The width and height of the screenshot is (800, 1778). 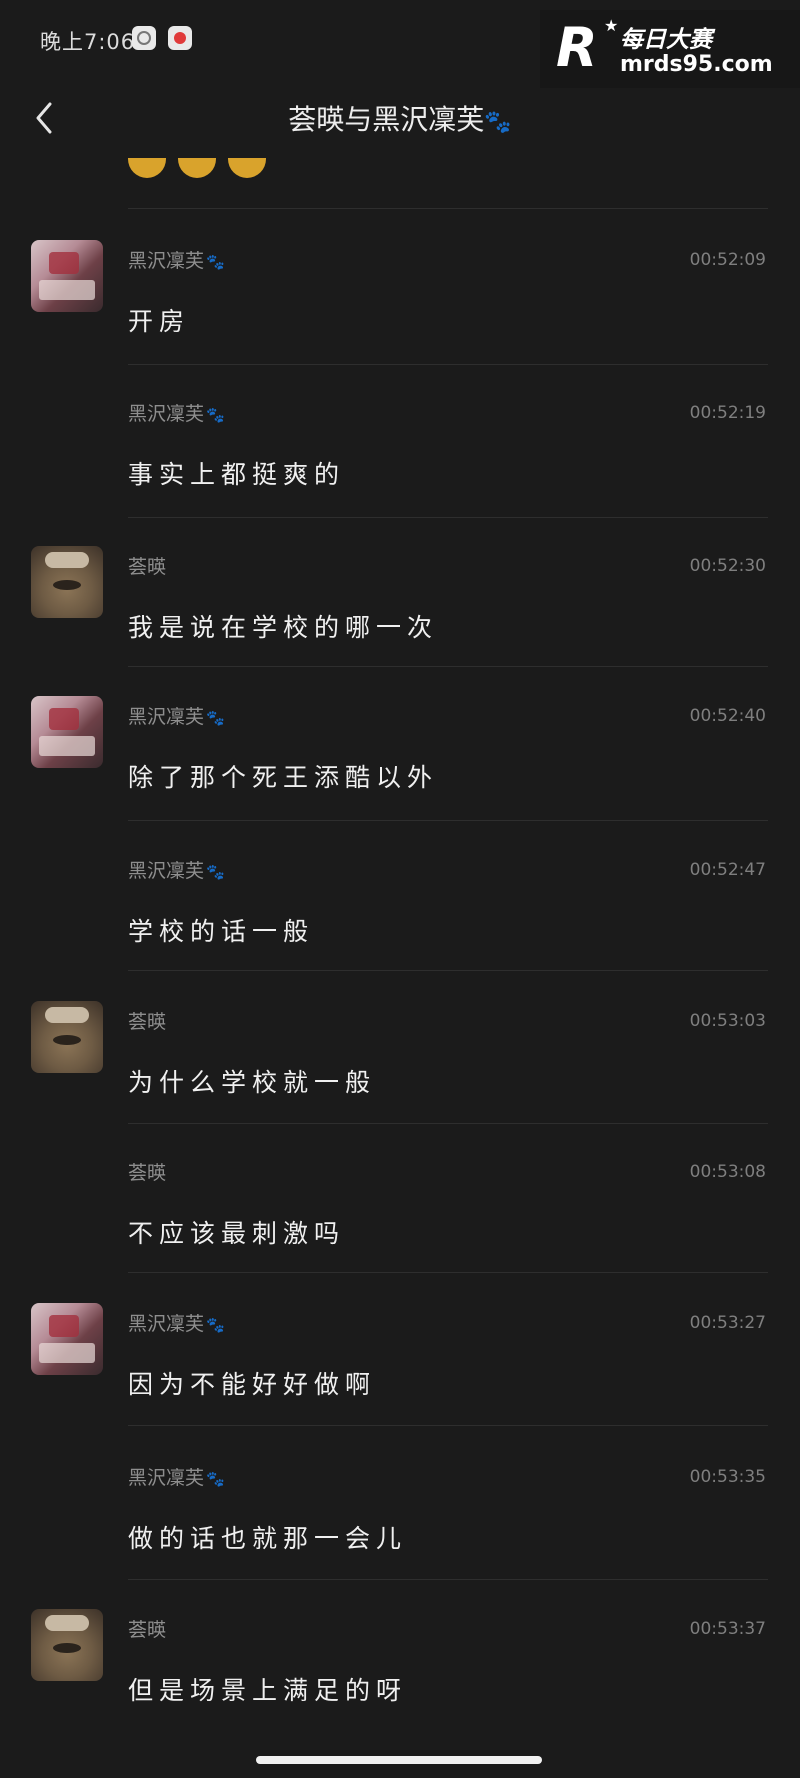 I want to click on message-item: 荟暎 00:53:08 不应该最刺激吗, so click(x=400, y=1228).